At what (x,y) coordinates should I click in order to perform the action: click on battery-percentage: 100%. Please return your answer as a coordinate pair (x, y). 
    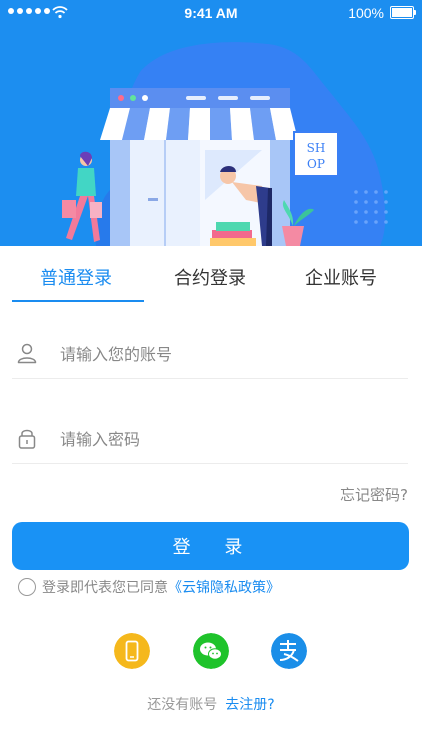
    Looking at the image, I should click on (366, 13).